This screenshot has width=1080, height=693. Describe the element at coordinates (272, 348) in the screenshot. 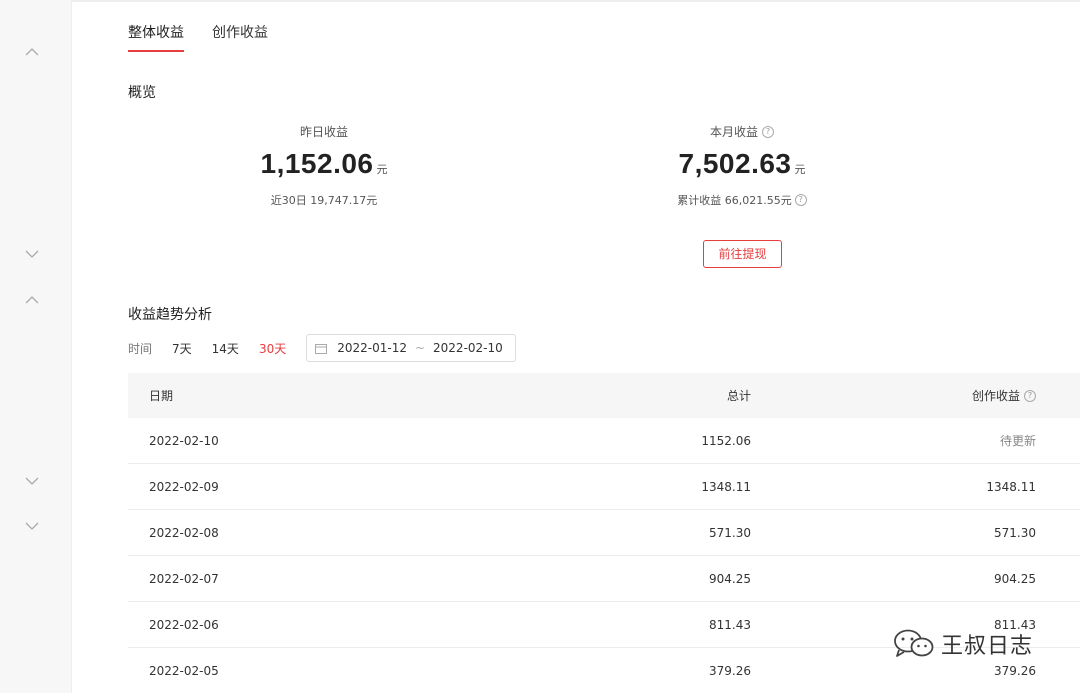

I see `filter-30-days: 30天` at that location.